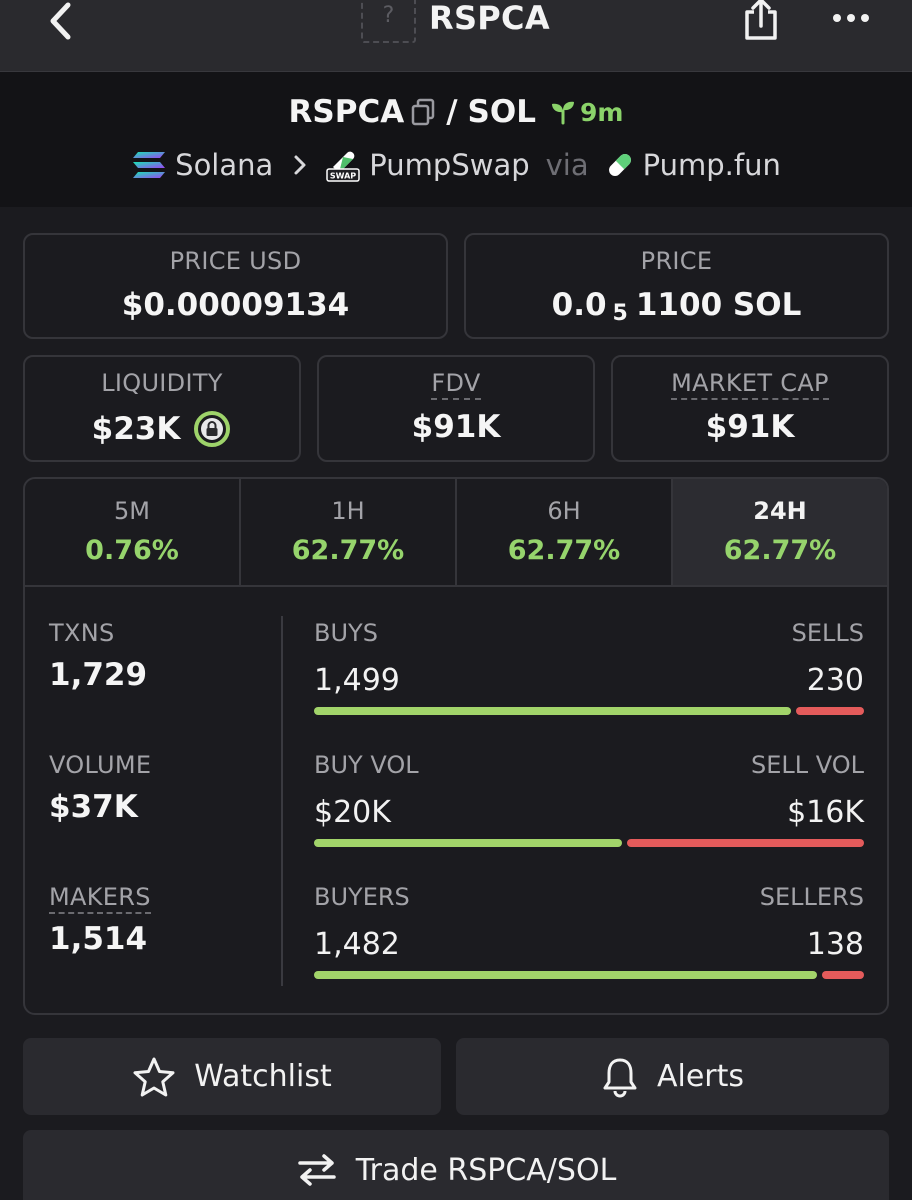 This screenshot has width=912, height=1200. I want to click on more-options-button, so click(851, 19).